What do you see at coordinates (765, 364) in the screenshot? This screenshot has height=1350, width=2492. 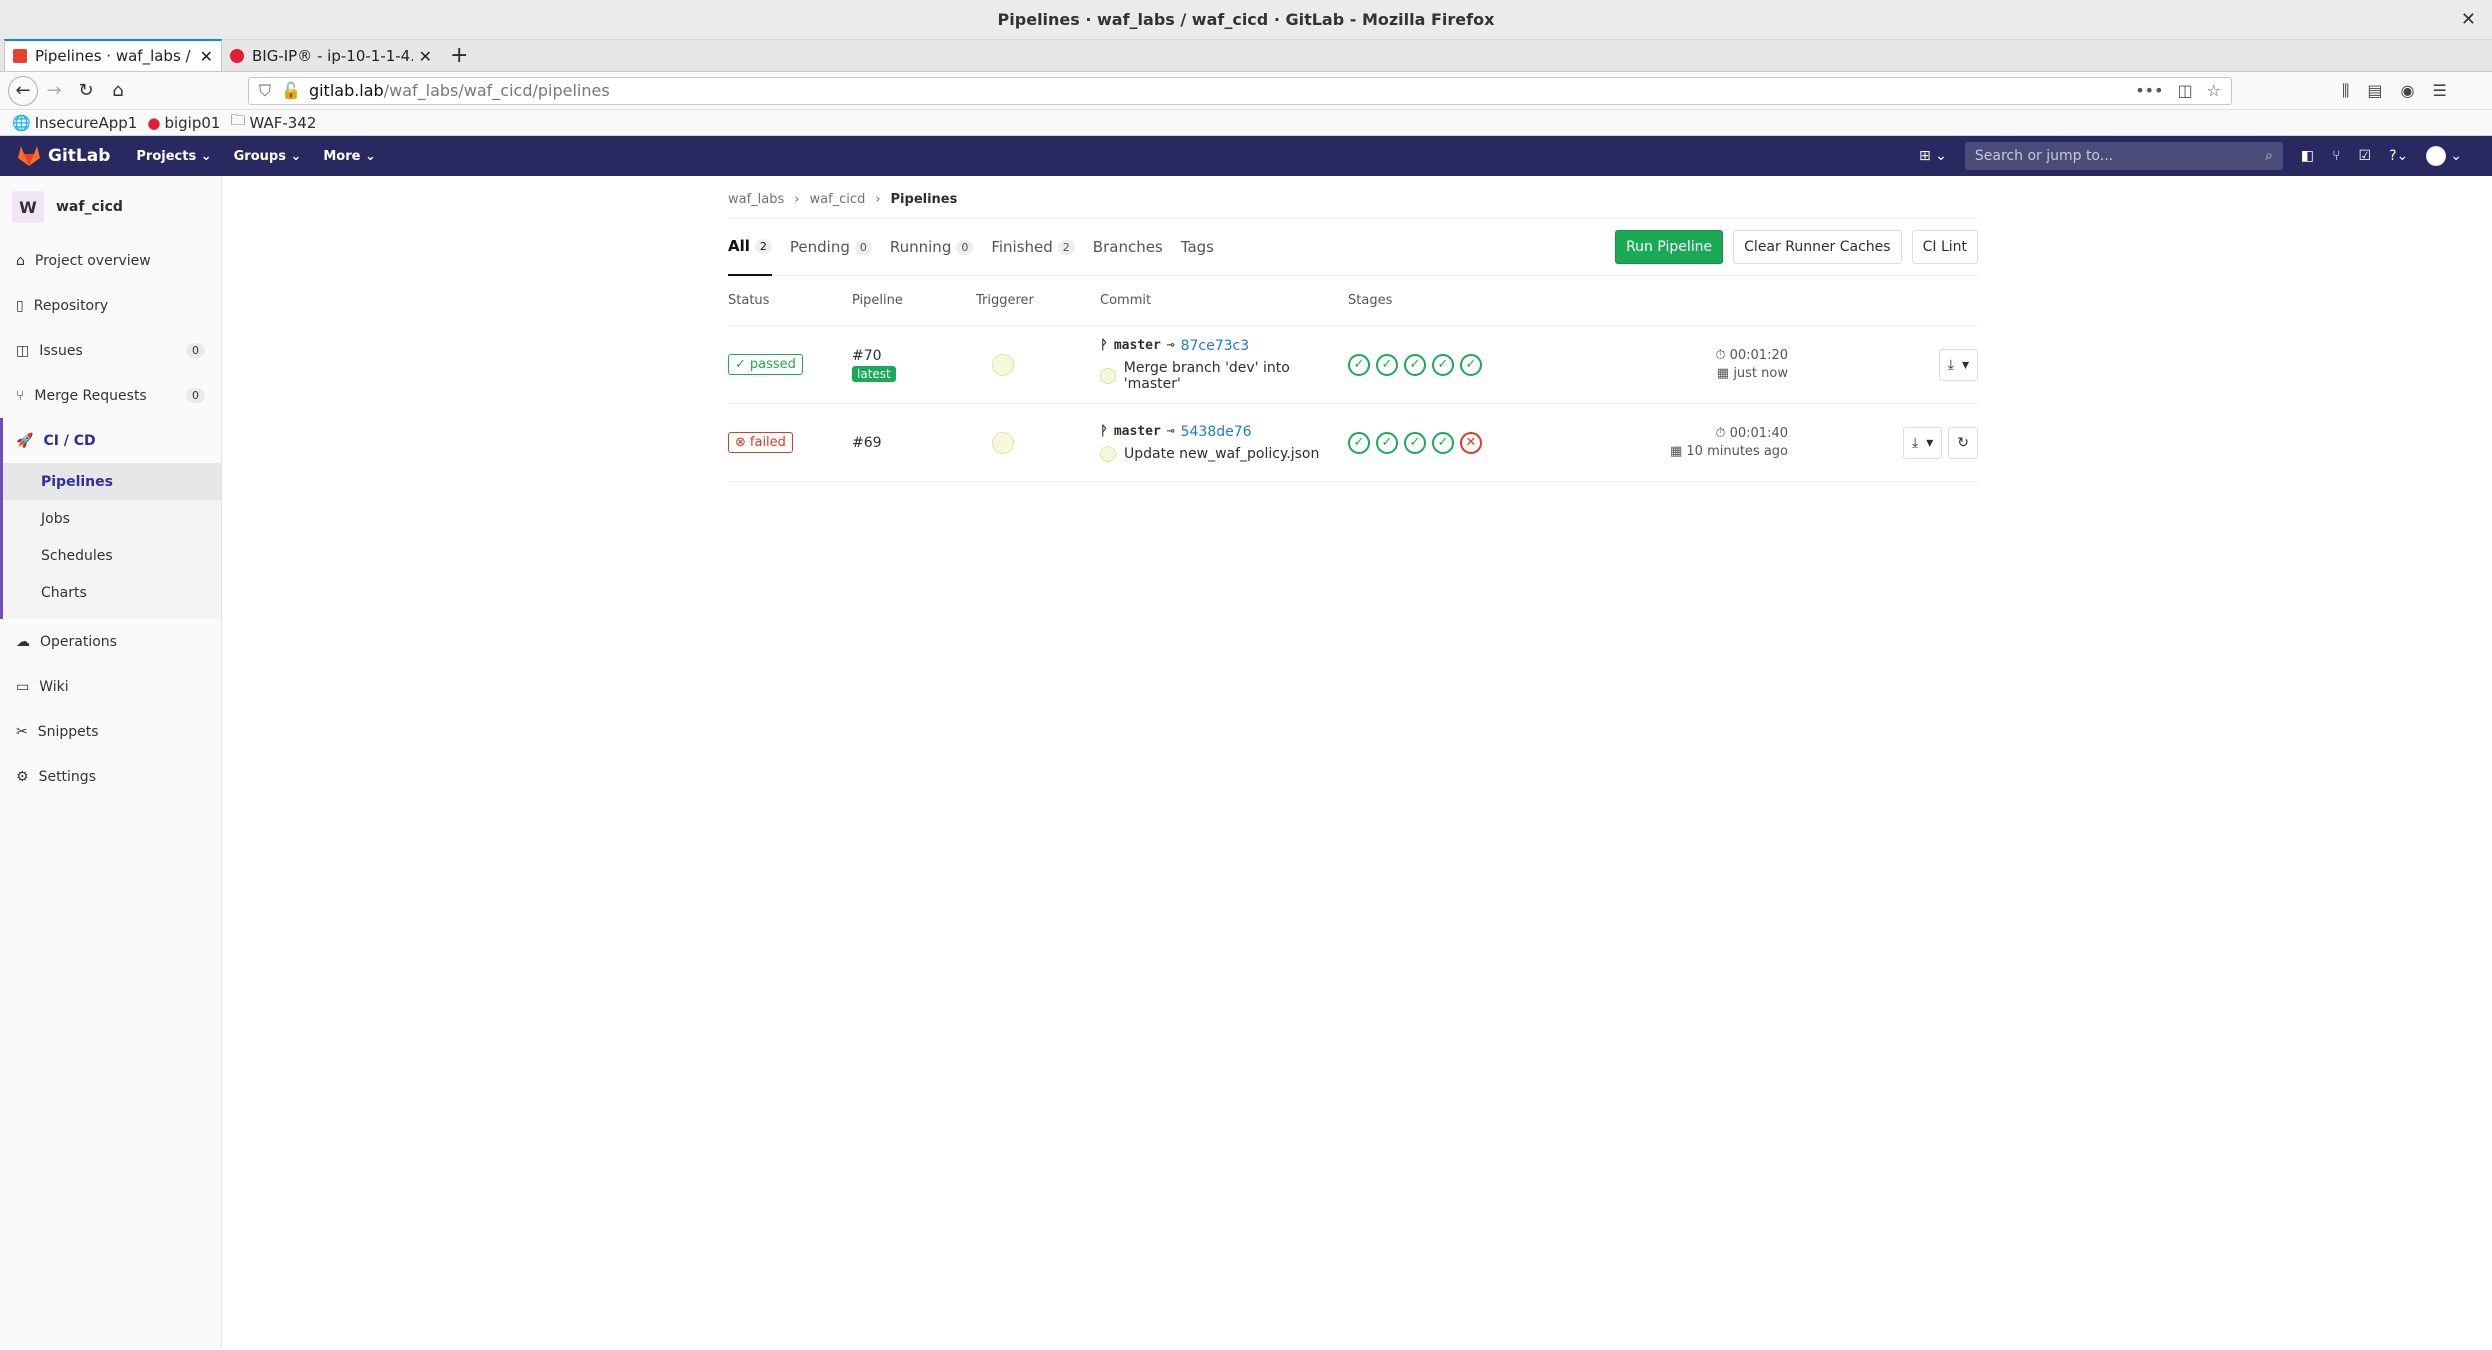 I see `status-badge: ✓ passed` at bounding box center [765, 364].